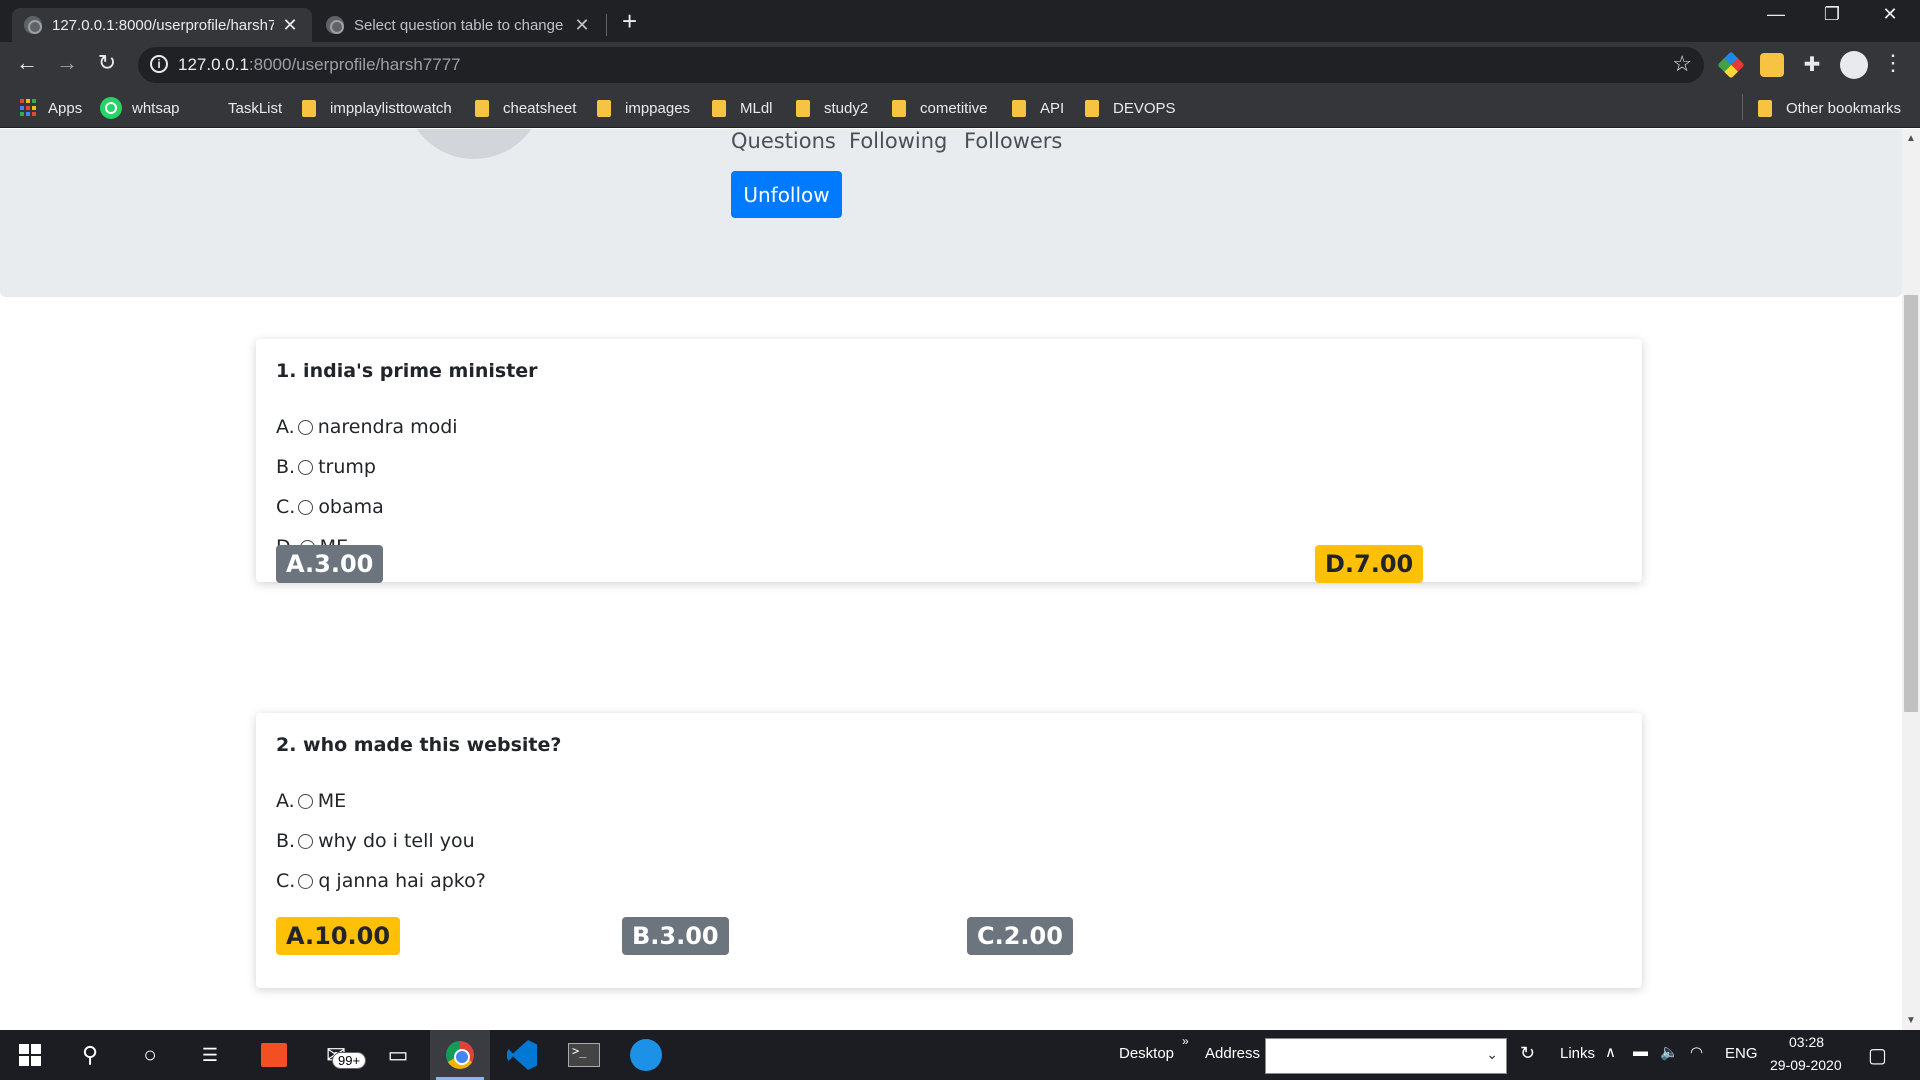  I want to click on vote-percentage-badge: A.3.00, so click(330, 564).